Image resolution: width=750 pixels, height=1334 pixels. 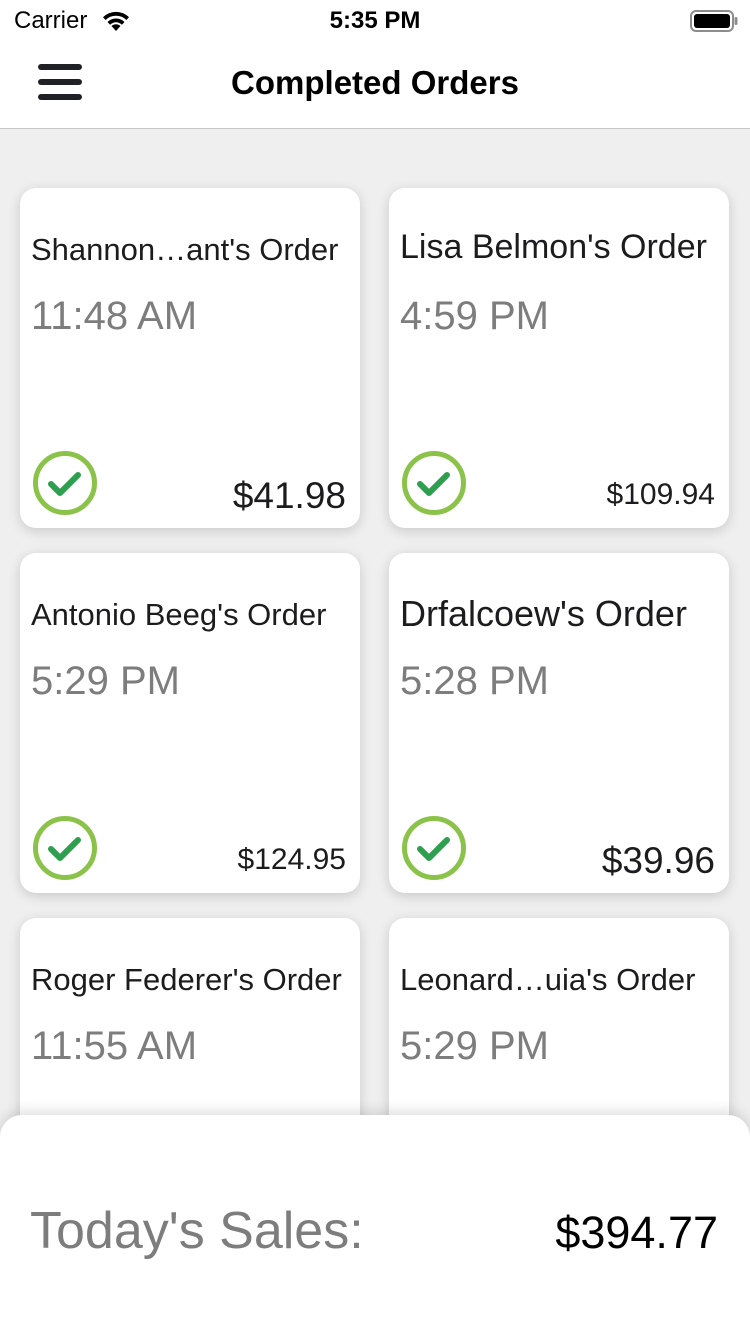 What do you see at coordinates (291, 859) in the screenshot?
I see `order-total: $124.95` at bounding box center [291, 859].